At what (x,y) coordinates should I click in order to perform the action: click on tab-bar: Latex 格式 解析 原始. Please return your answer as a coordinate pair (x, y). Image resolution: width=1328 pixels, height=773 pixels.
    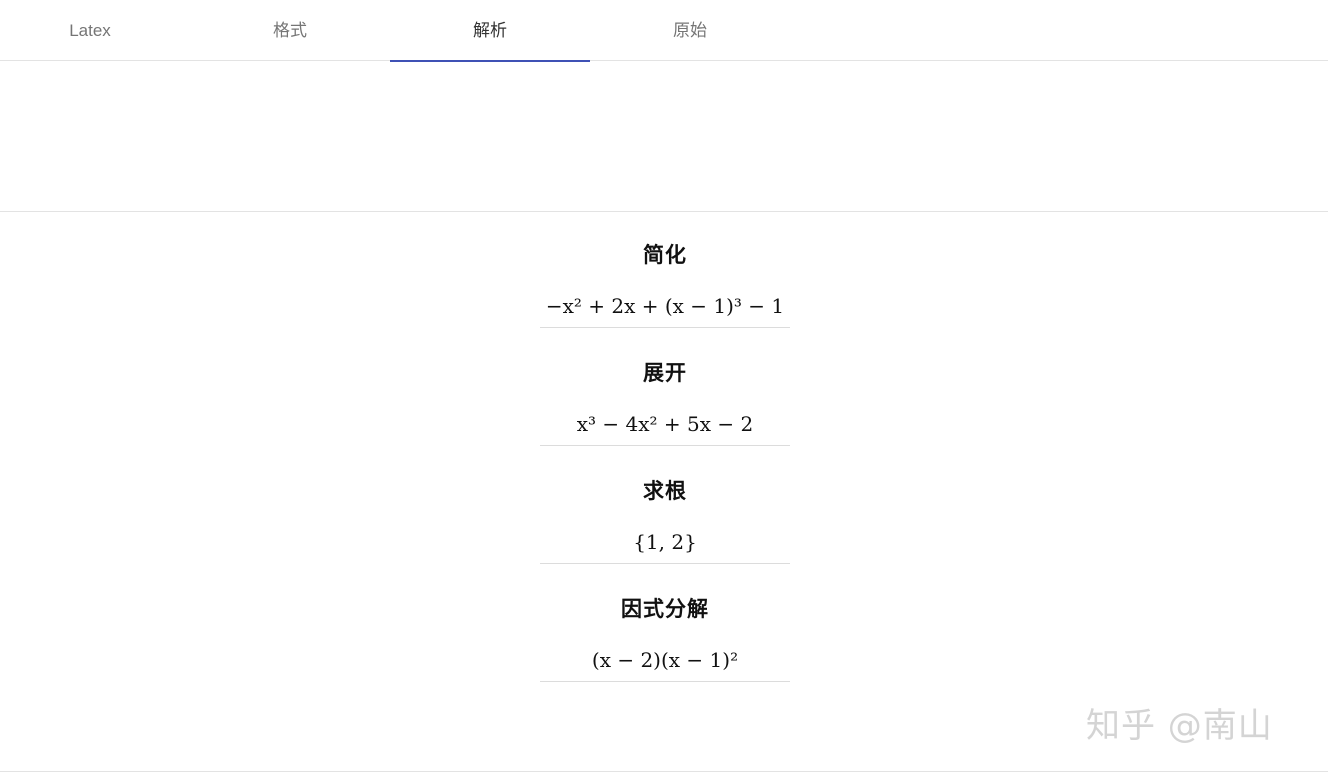
    Looking at the image, I should click on (664, 31).